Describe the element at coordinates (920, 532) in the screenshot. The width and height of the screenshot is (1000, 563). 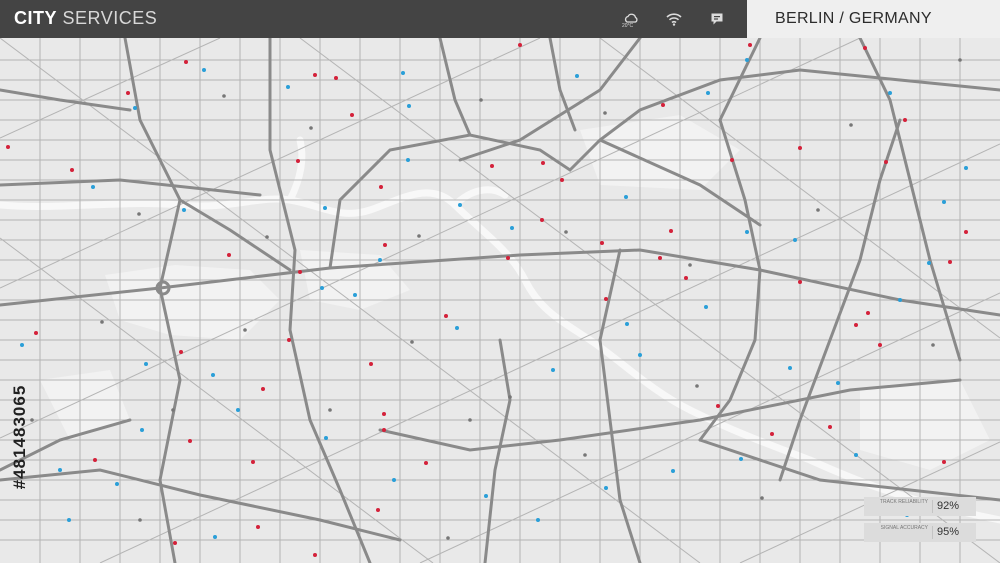
I see `metric-signal-accuracy: SIGNAL ACCURACY 95%` at that location.